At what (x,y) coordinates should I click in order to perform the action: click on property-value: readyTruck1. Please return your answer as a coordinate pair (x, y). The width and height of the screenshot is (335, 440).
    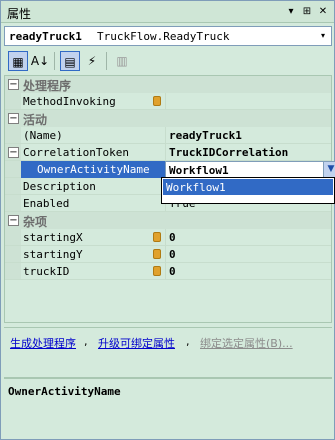
    Looking at the image, I should click on (205, 135).